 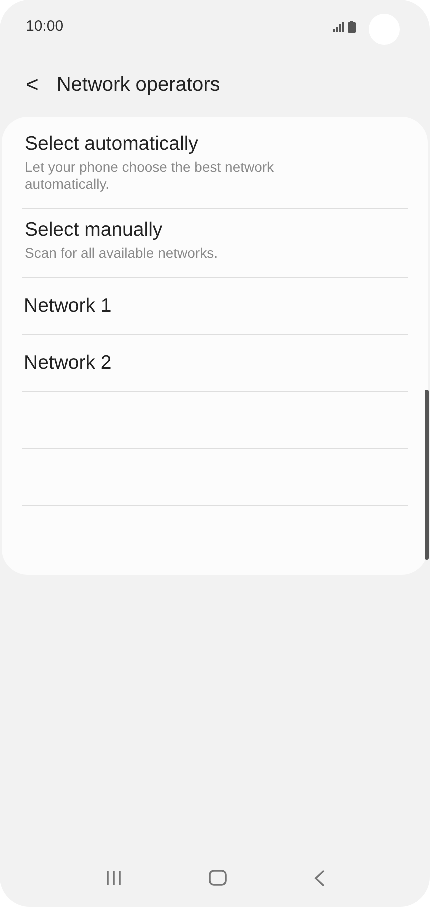 What do you see at coordinates (217, 878) in the screenshot?
I see `home-icon` at bounding box center [217, 878].